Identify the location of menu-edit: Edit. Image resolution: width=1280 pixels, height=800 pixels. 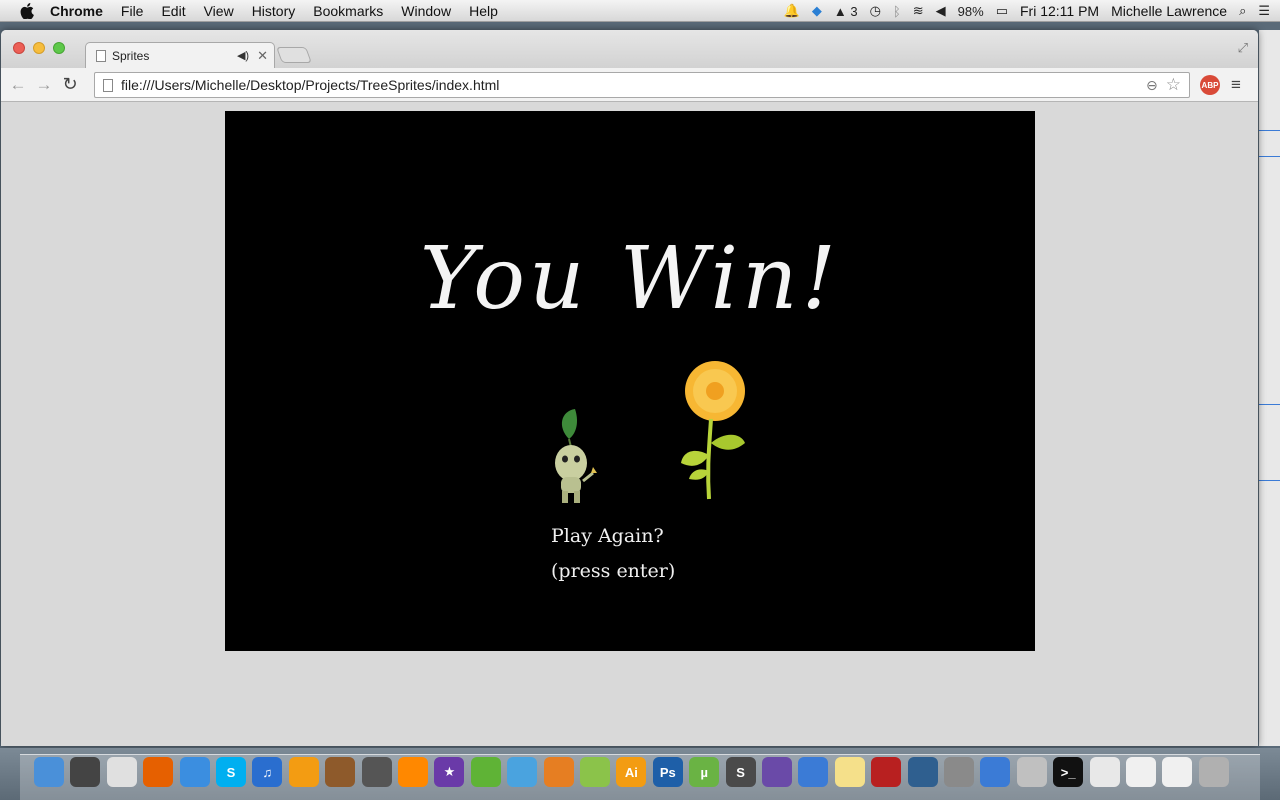
(173, 11).